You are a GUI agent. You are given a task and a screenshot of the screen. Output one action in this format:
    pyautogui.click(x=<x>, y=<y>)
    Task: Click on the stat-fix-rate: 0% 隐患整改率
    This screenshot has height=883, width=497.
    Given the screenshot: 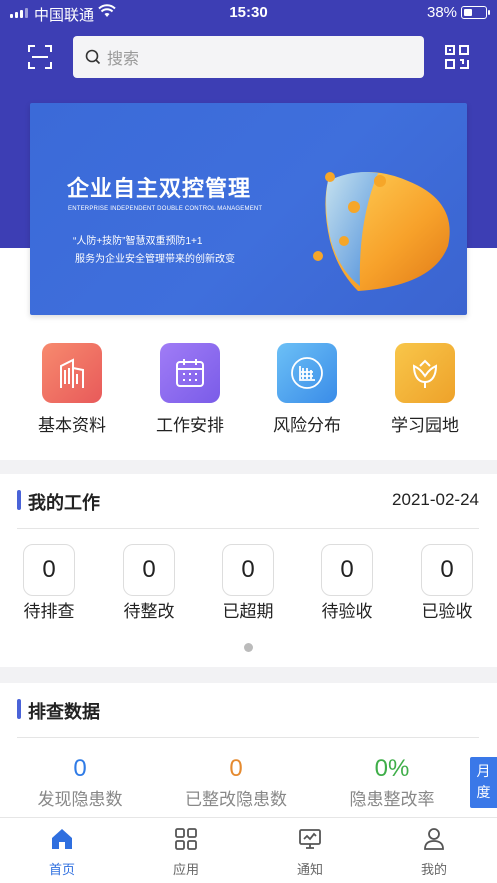 What is the action you would take?
    pyautogui.click(x=392, y=782)
    